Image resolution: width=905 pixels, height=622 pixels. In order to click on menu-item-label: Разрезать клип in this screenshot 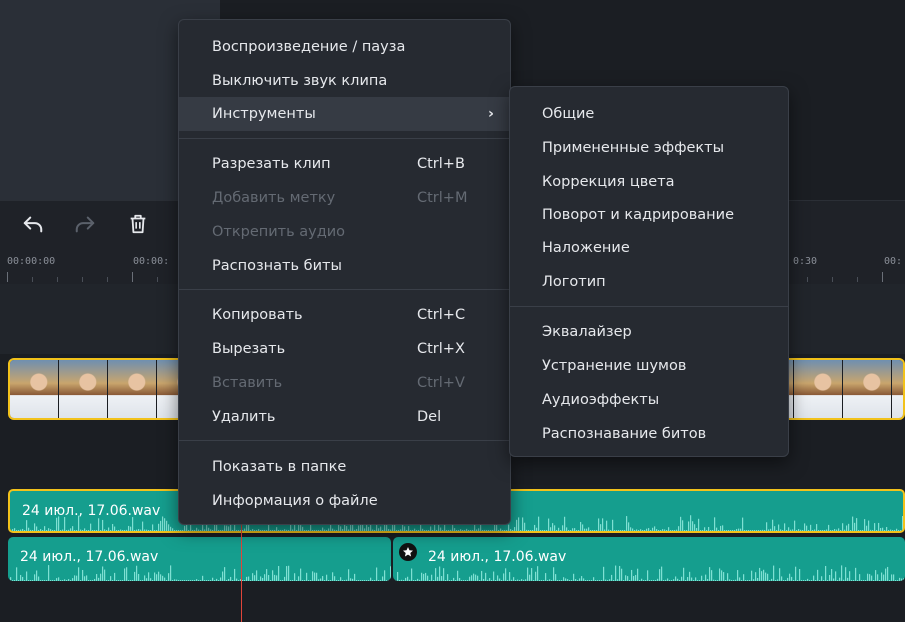, I will do `click(271, 164)`.